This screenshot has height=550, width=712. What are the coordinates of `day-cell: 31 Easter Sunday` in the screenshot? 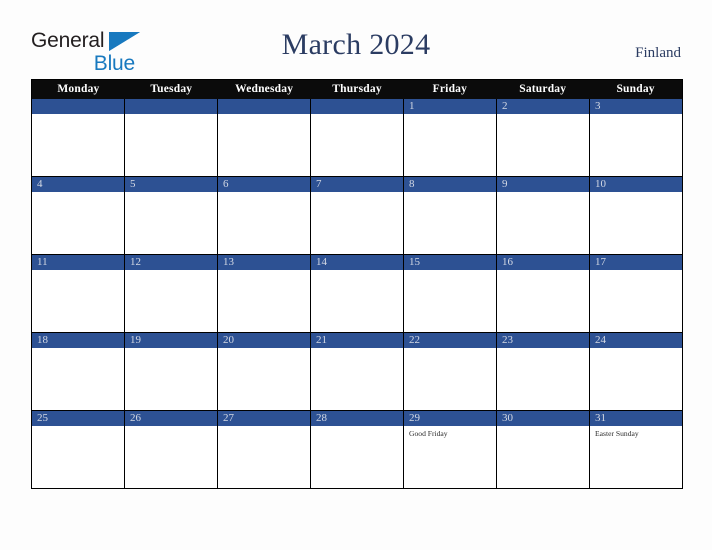 It's located at (635, 449).